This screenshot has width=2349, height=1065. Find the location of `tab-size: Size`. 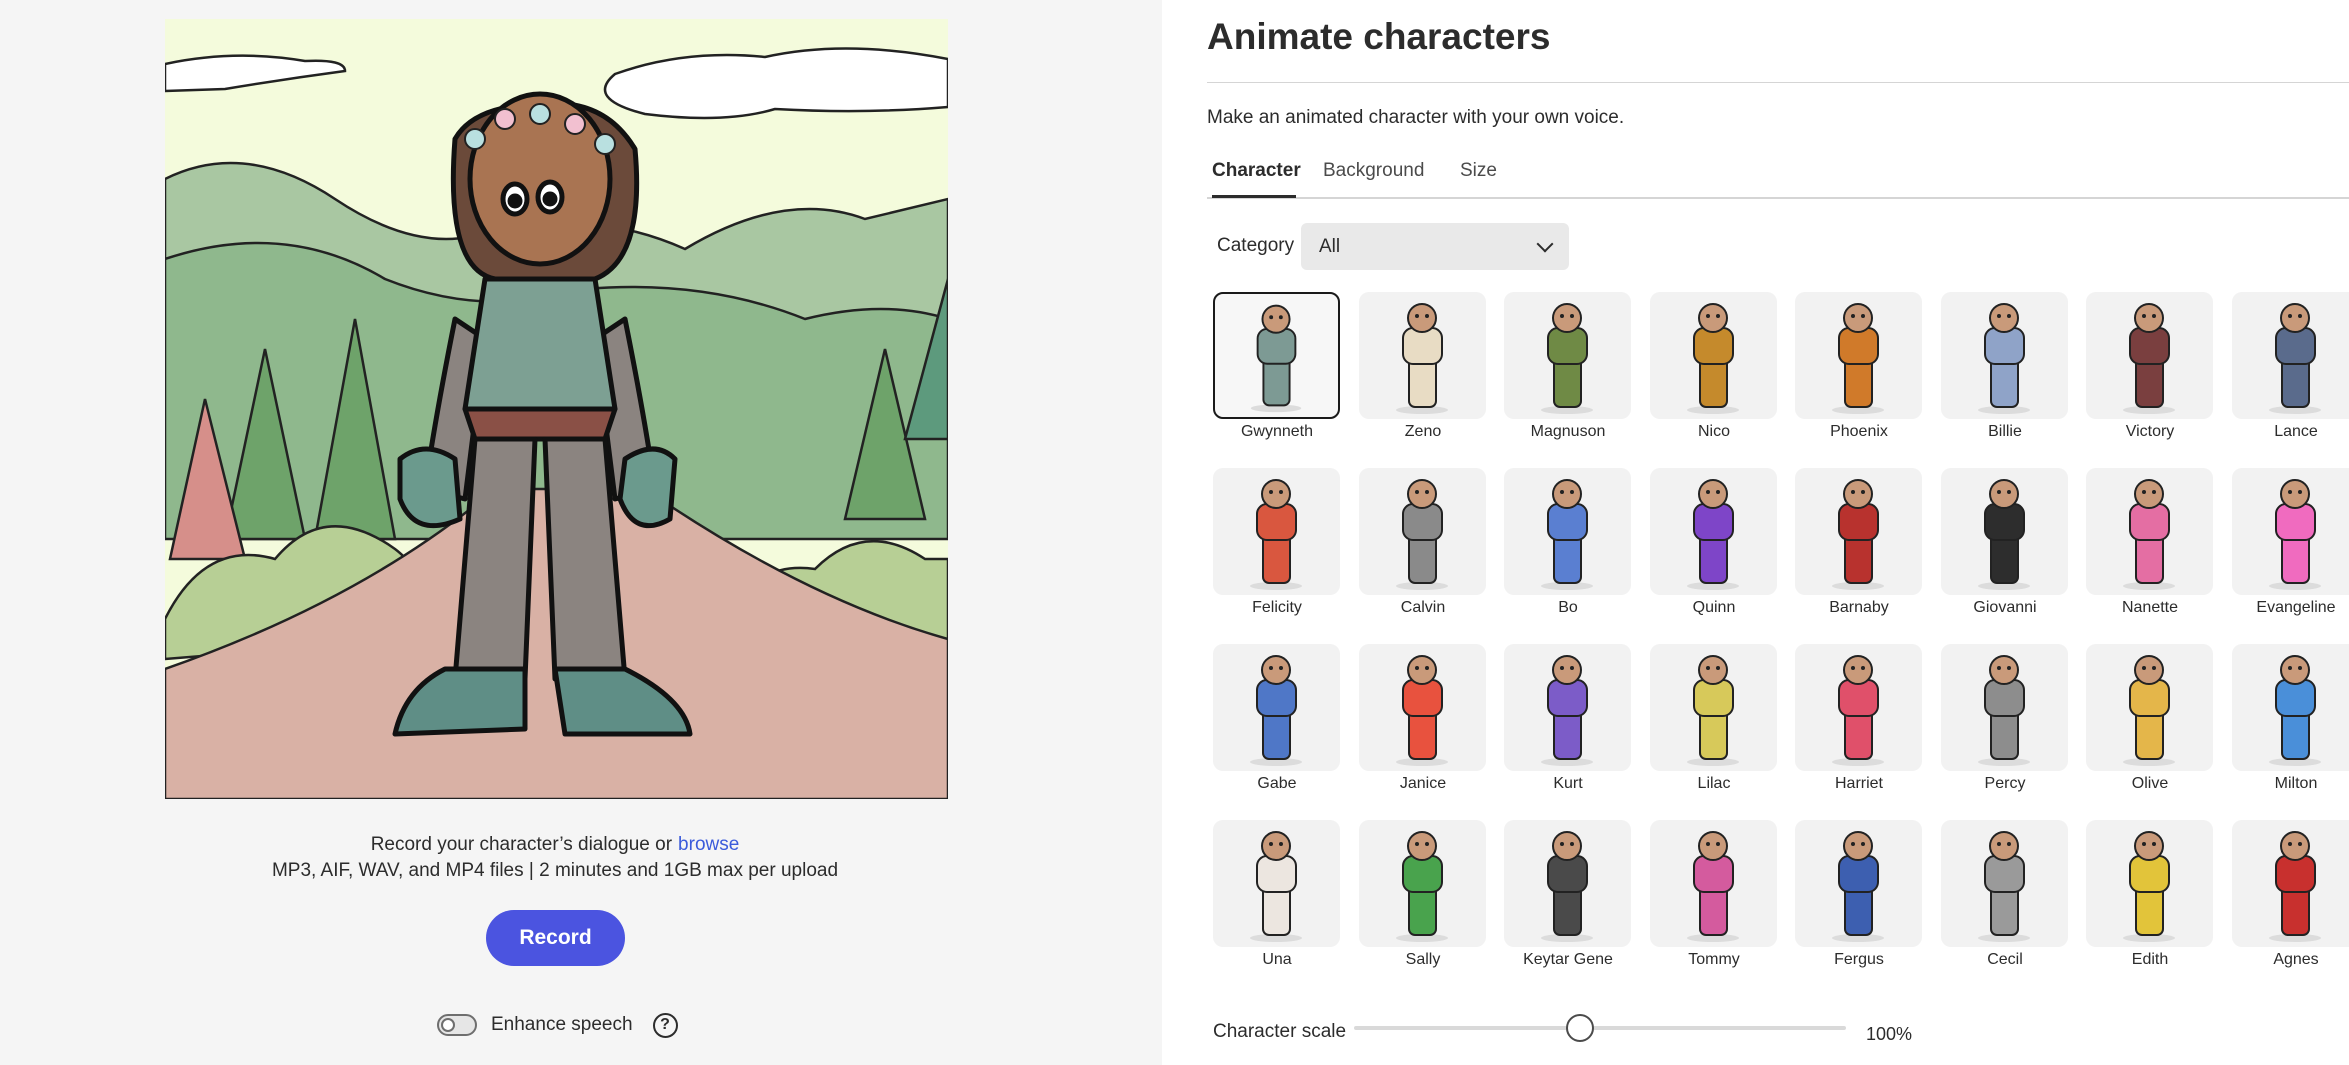

tab-size: Size is located at coordinates (1478, 171).